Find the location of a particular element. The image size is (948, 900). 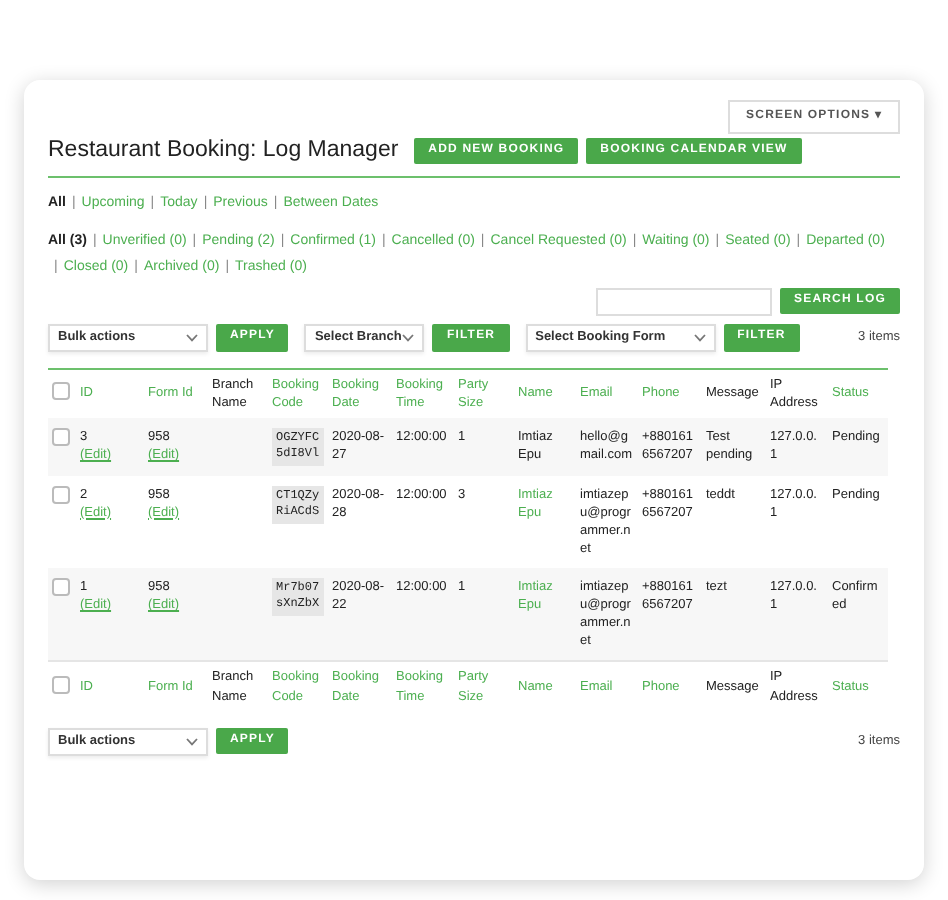

search-field is located at coordinates (683, 301).